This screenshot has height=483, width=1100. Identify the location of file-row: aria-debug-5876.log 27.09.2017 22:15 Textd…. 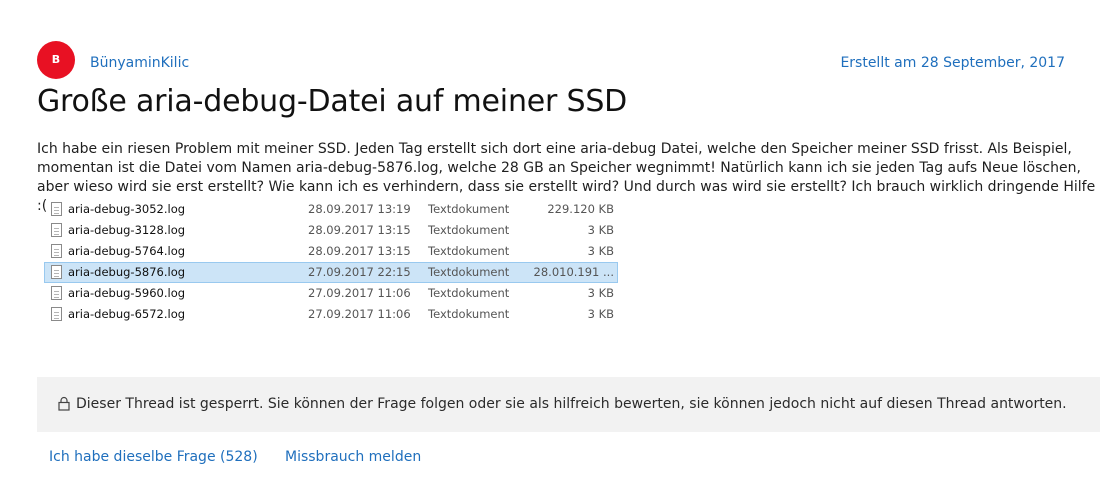
(331, 272).